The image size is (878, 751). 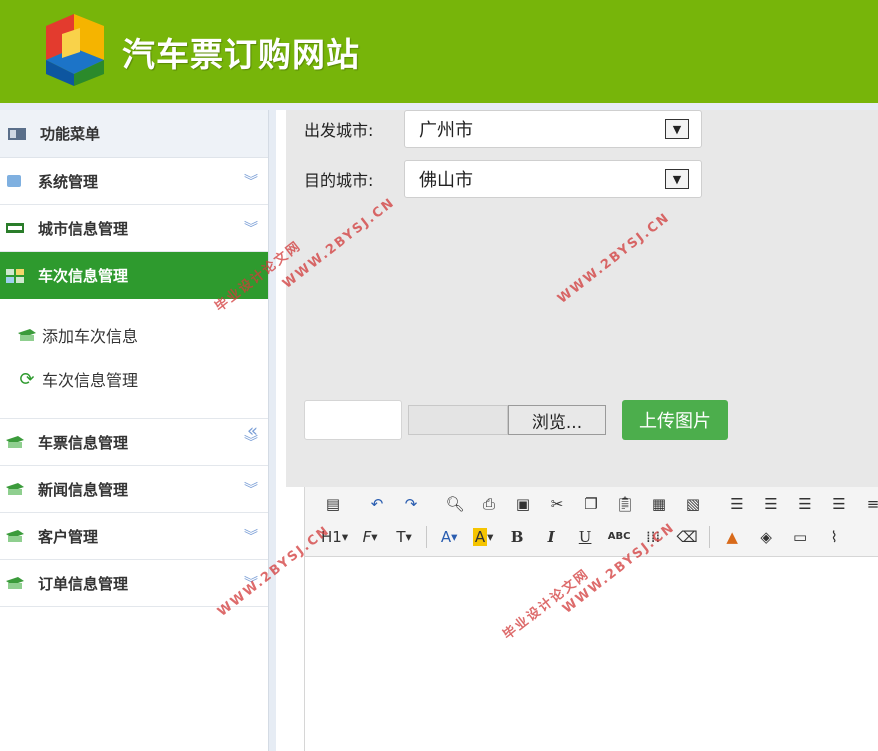 I want to click on italic-button: I, so click(x=551, y=537).